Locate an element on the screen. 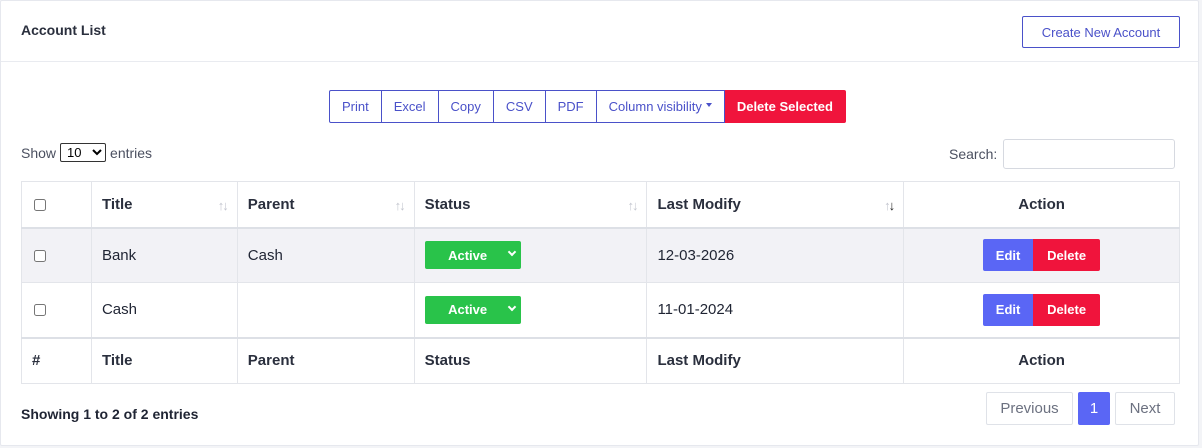 The height and width of the screenshot is (448, 1202). footer-action: Action is located at coordinates (1041, 360).